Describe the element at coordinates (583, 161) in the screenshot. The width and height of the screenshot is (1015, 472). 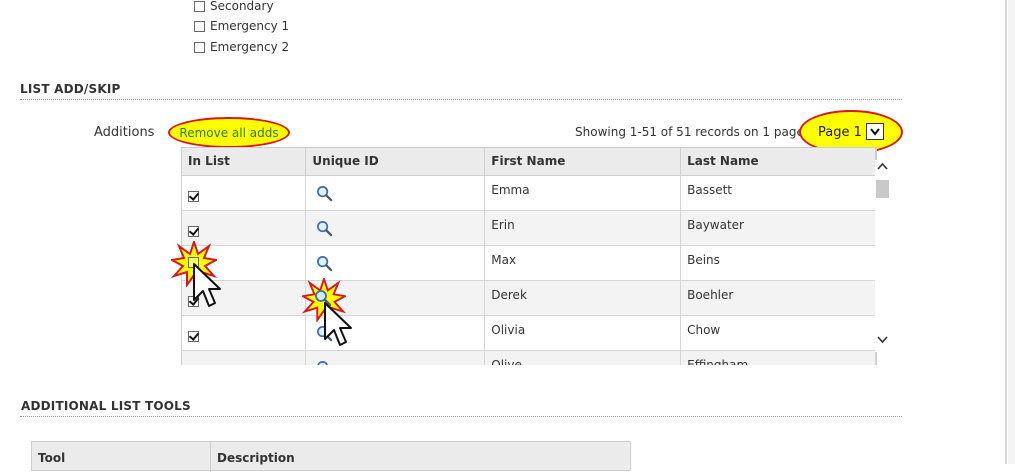
I see `column-header-first-name: First Name` at that location.